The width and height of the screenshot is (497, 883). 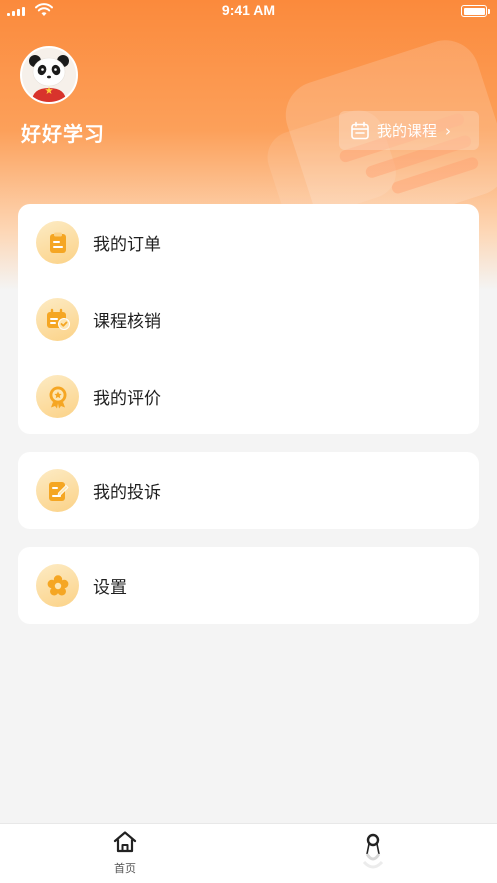 I want to click on clipboard-icon, so click(x=57, y=242).